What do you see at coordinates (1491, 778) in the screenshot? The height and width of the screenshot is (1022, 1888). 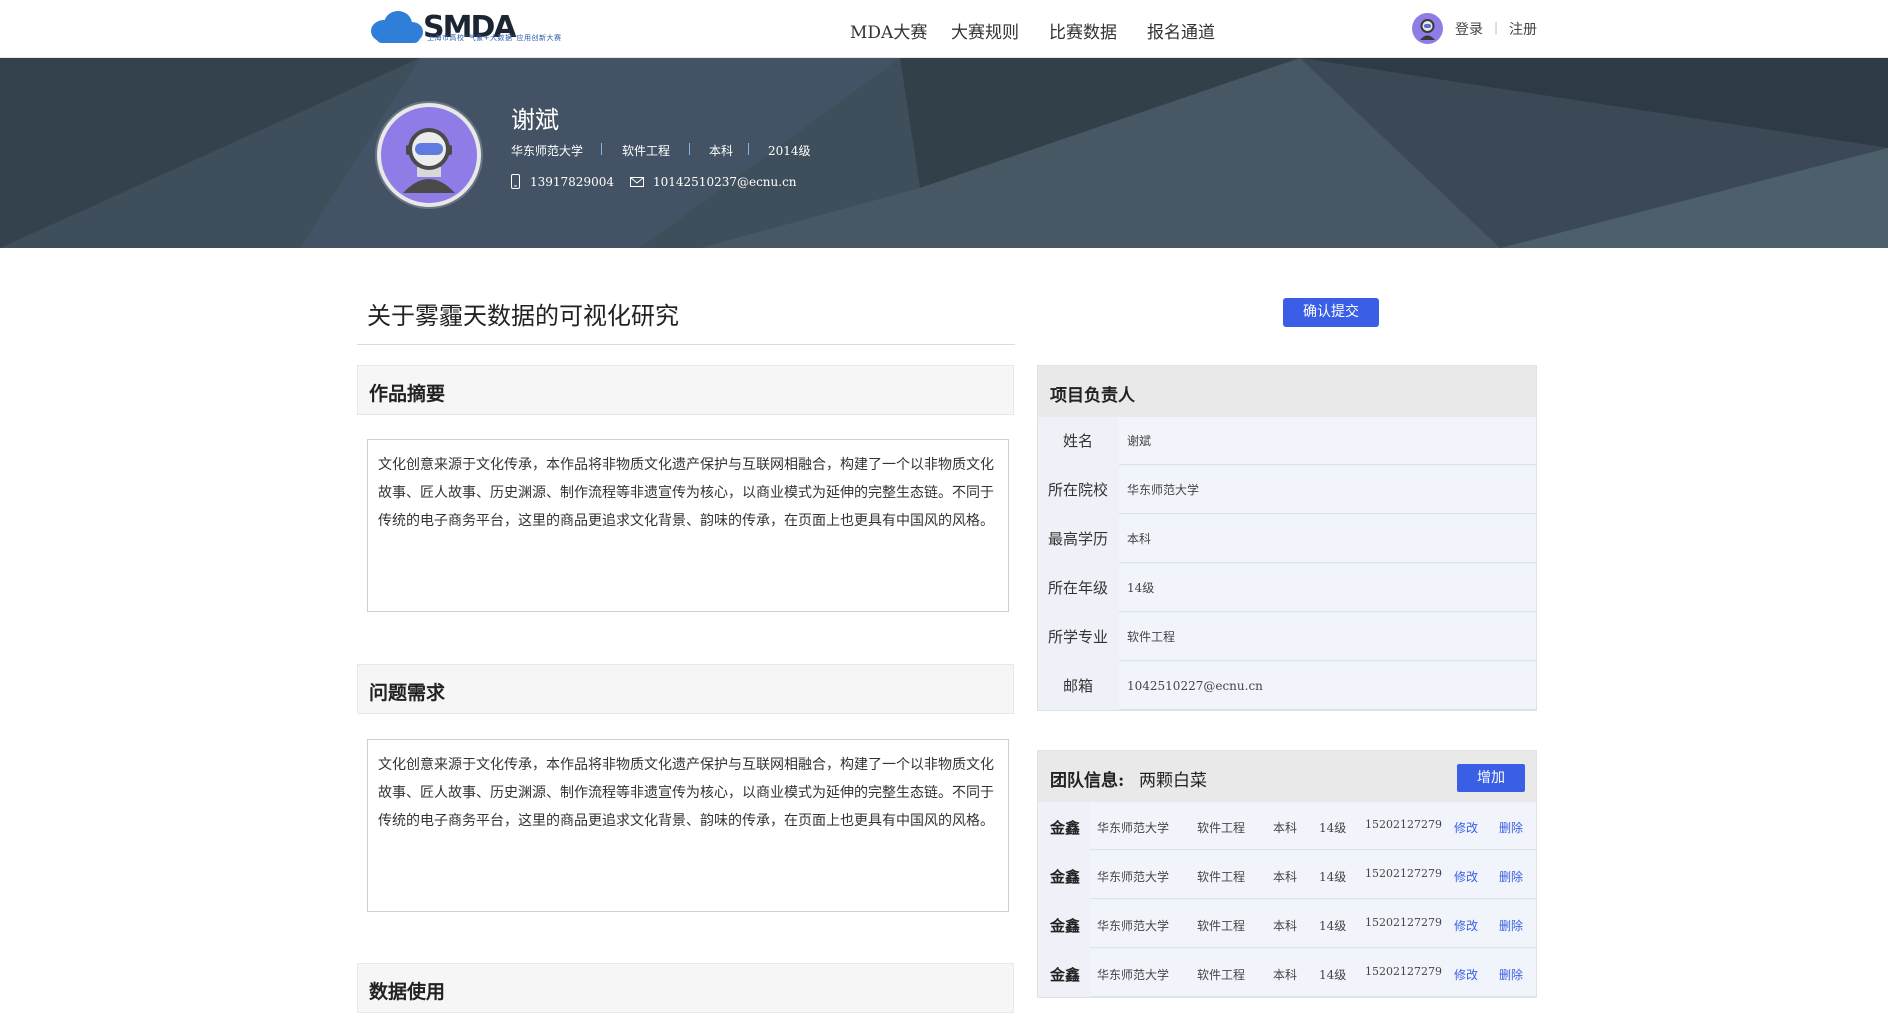 I see `add-member-button: 增加` at bounding box center [1491, 778].